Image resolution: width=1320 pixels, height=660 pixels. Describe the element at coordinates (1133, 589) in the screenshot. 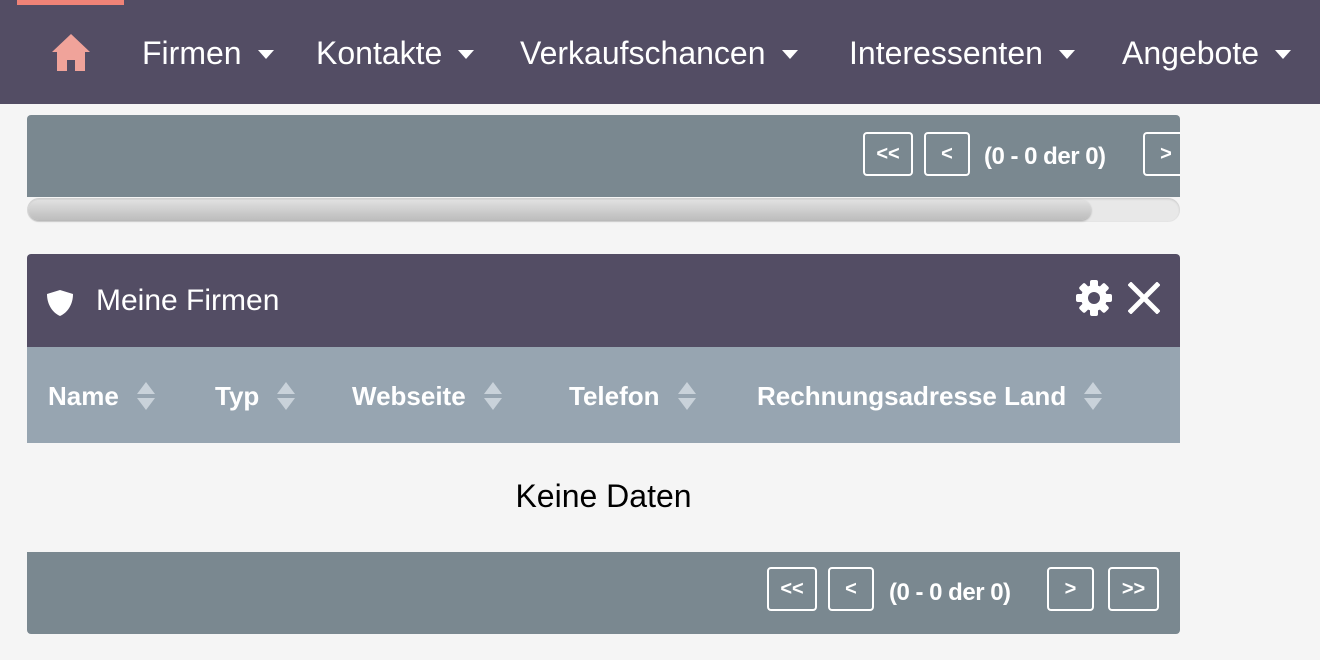

I see `last-page-button: >>` at that location.